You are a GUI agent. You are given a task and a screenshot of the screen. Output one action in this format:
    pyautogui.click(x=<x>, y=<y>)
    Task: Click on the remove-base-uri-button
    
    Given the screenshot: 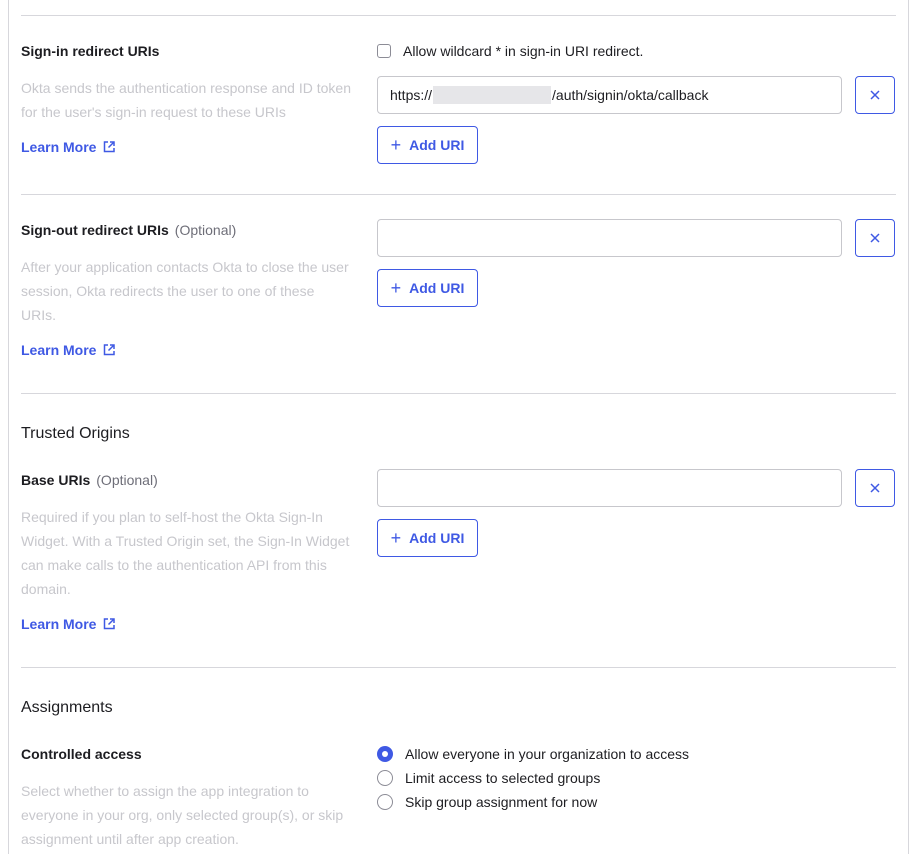 What is the action you would take?
    pyautogui.click(x=875, y=488)
    